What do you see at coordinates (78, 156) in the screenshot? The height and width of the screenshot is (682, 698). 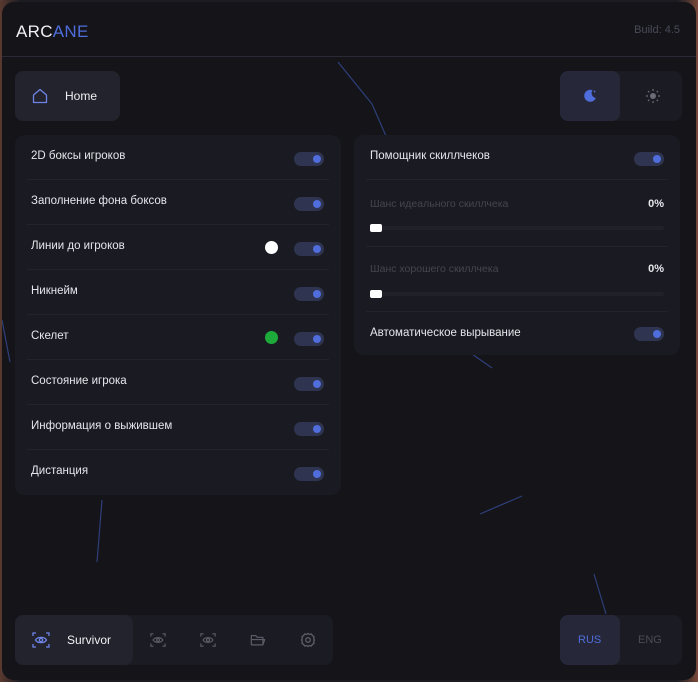 I see `setting-label: 2D боксы игроков` at bounding box center [78, 156].